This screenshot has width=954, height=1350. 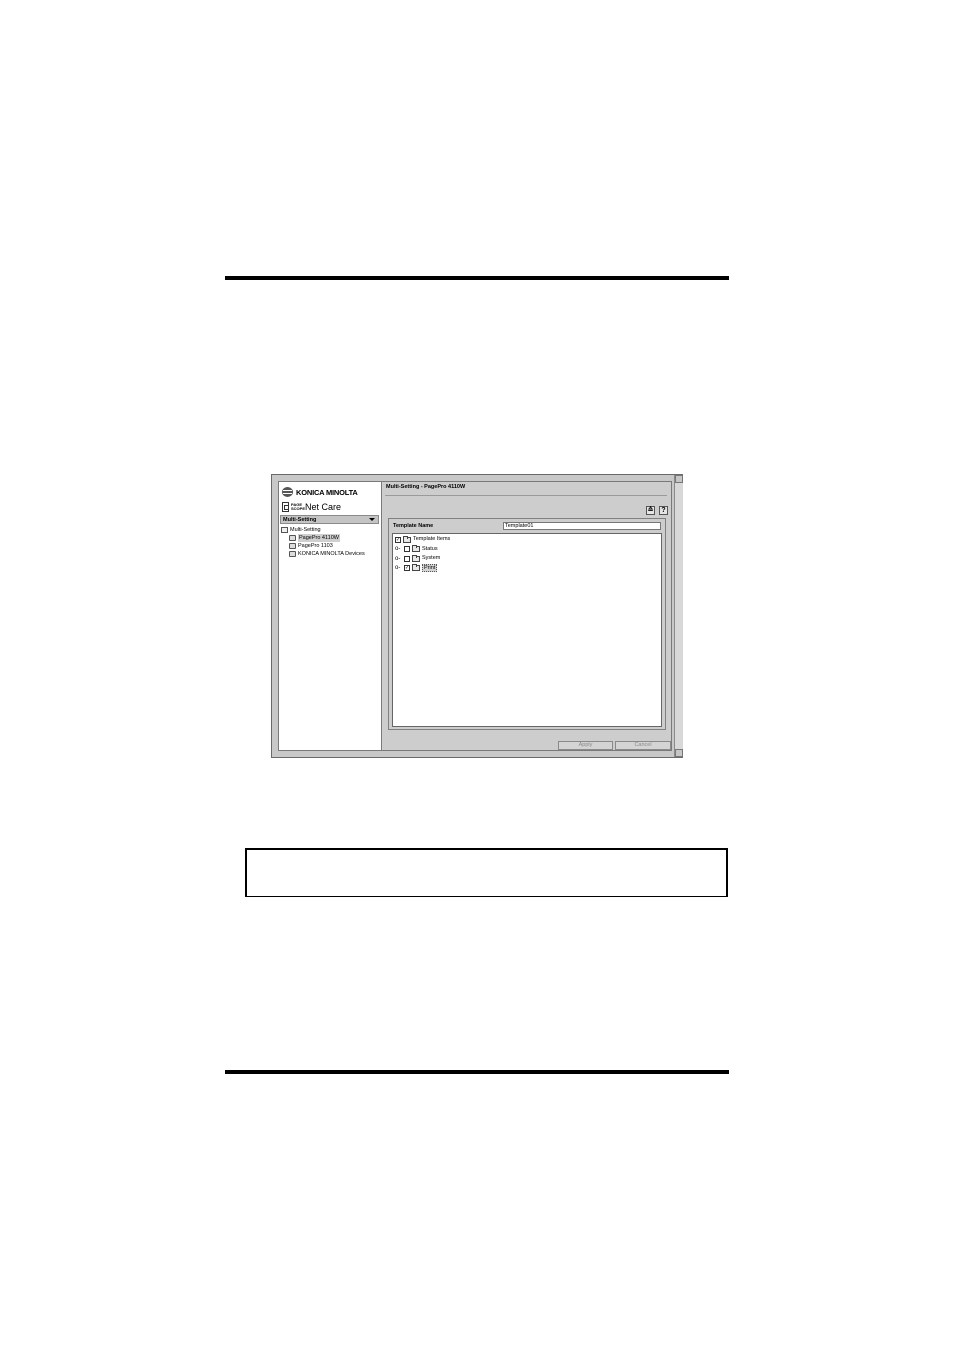 What do you see at coordinates (679, 753) in the screenshot?
I see `scroll-down-icon` at bounding box center [679, 753].